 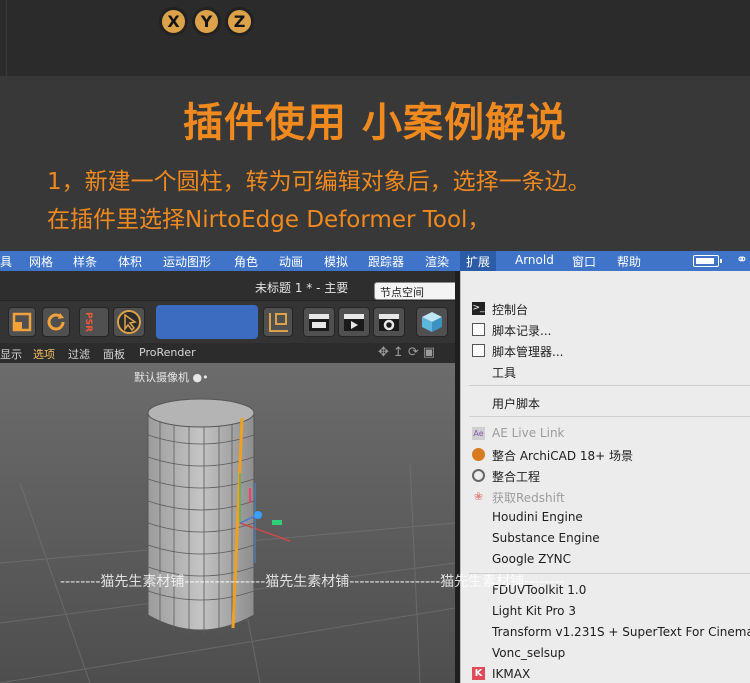 What do you see at coordinates (707, 261) in the screenshot?
I see `battery-icon` at bounding box center [707, 261].